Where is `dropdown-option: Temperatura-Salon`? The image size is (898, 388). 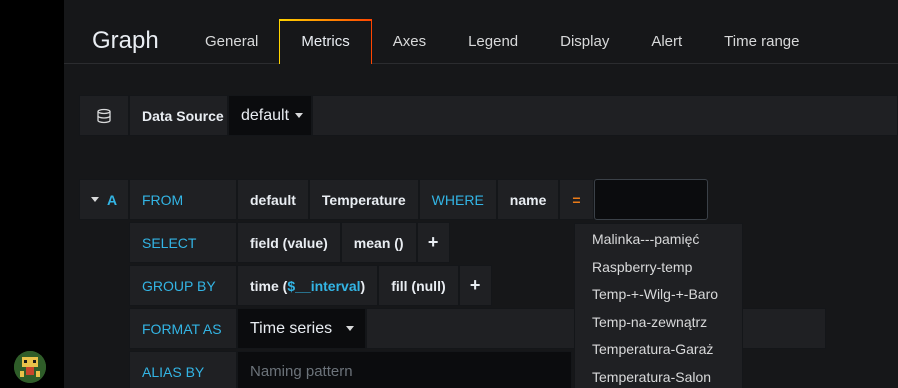
dropdown-option: Temperatura-Salon is located at coordinates (658, 376).